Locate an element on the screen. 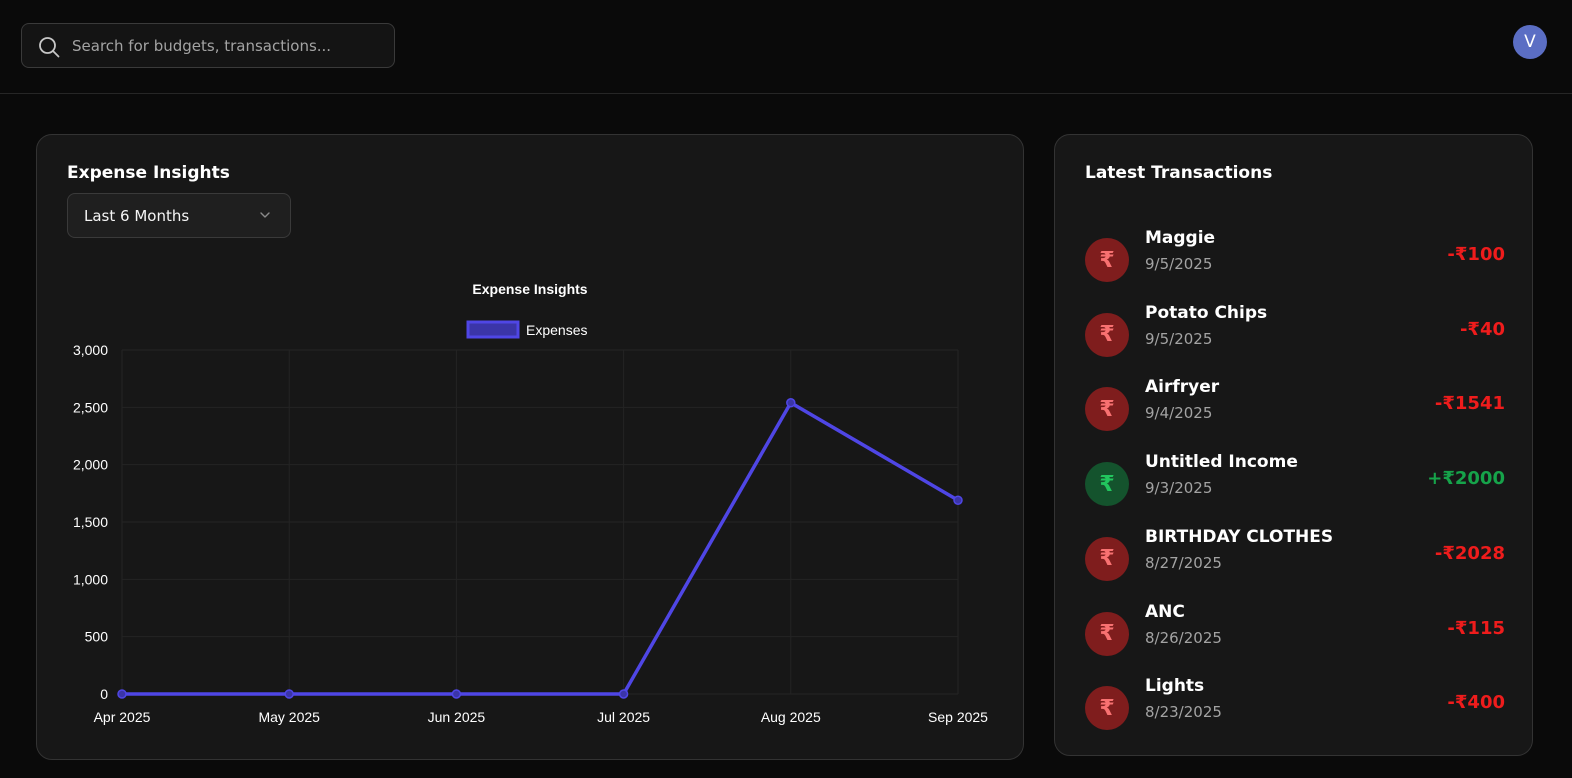  x-tick-label: Sep 2025 is located at coordinates (958, 717).